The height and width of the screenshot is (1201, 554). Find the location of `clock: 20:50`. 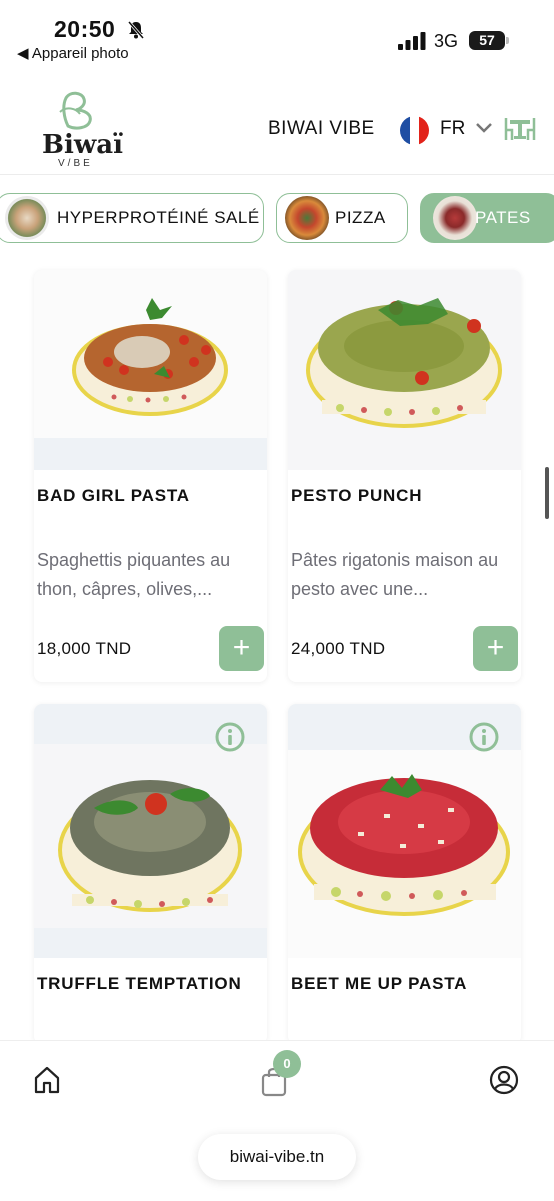

clock: 20:50 is located at coordinates (85, 29).